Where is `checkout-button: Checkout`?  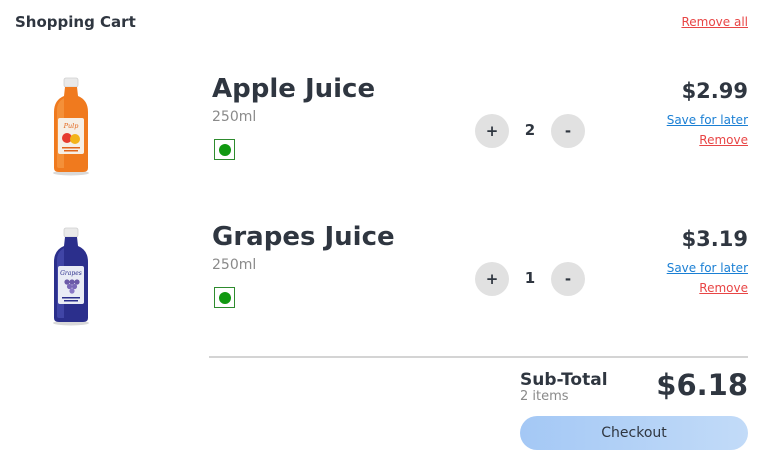 checkout-button: Checkout is located at coordinates (634, 433).